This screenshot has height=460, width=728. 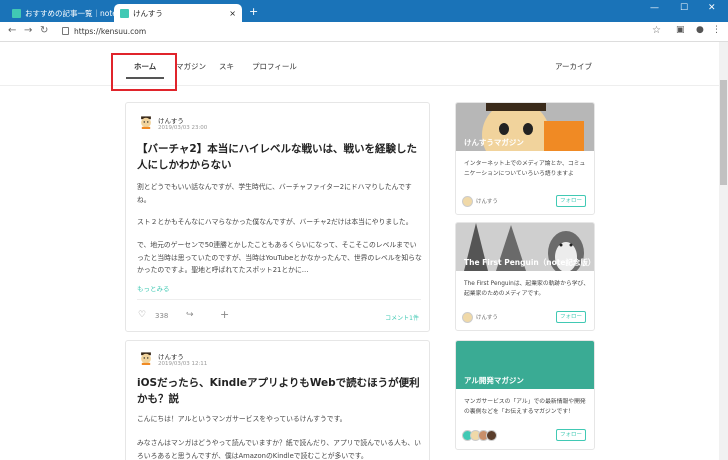 I want to click on url-field: https://kensuu.com, so click(x=110, y=31).